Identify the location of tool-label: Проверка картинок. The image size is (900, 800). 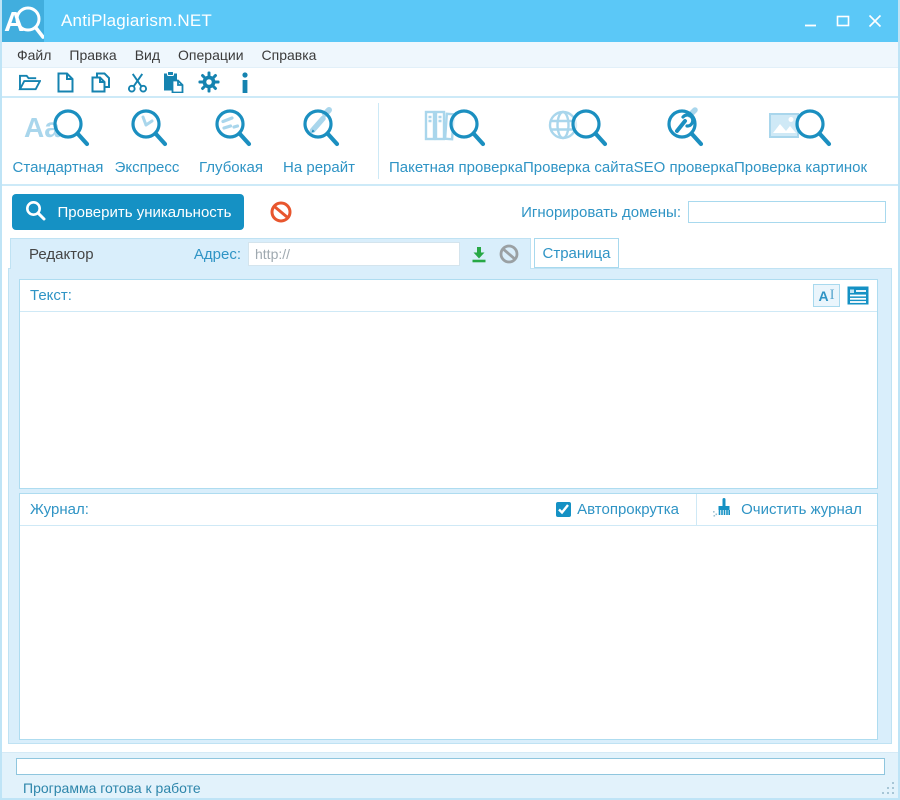
(801, 167).